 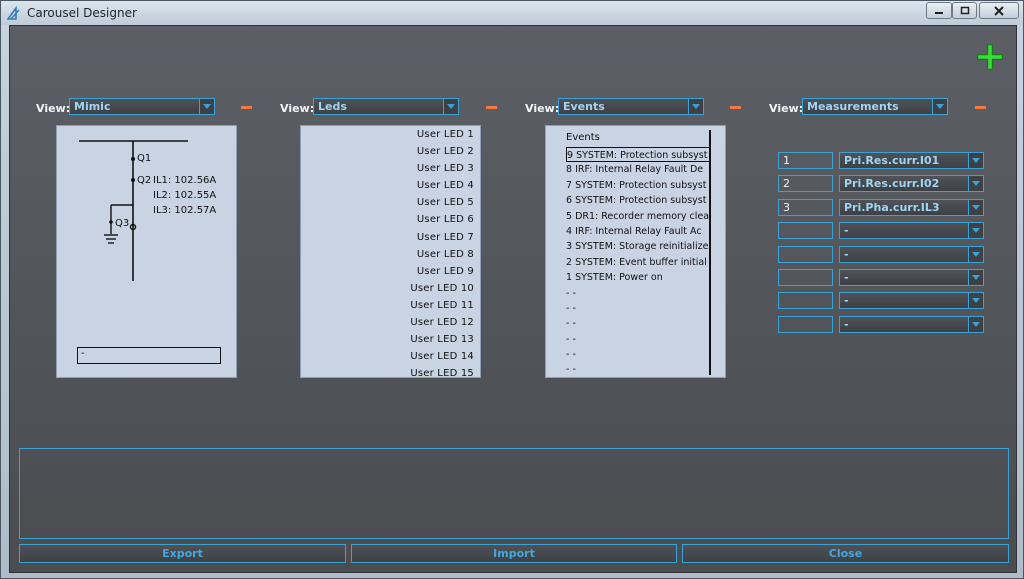 I want to click on close-button: Close, so click(x=845, y=553).